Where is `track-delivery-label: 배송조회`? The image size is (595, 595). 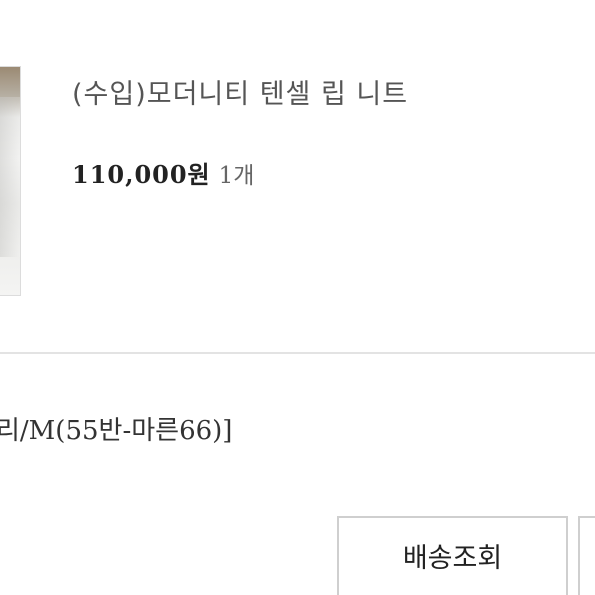
track-delivery-label: 배송조회 is located at coordinates (452, 558).